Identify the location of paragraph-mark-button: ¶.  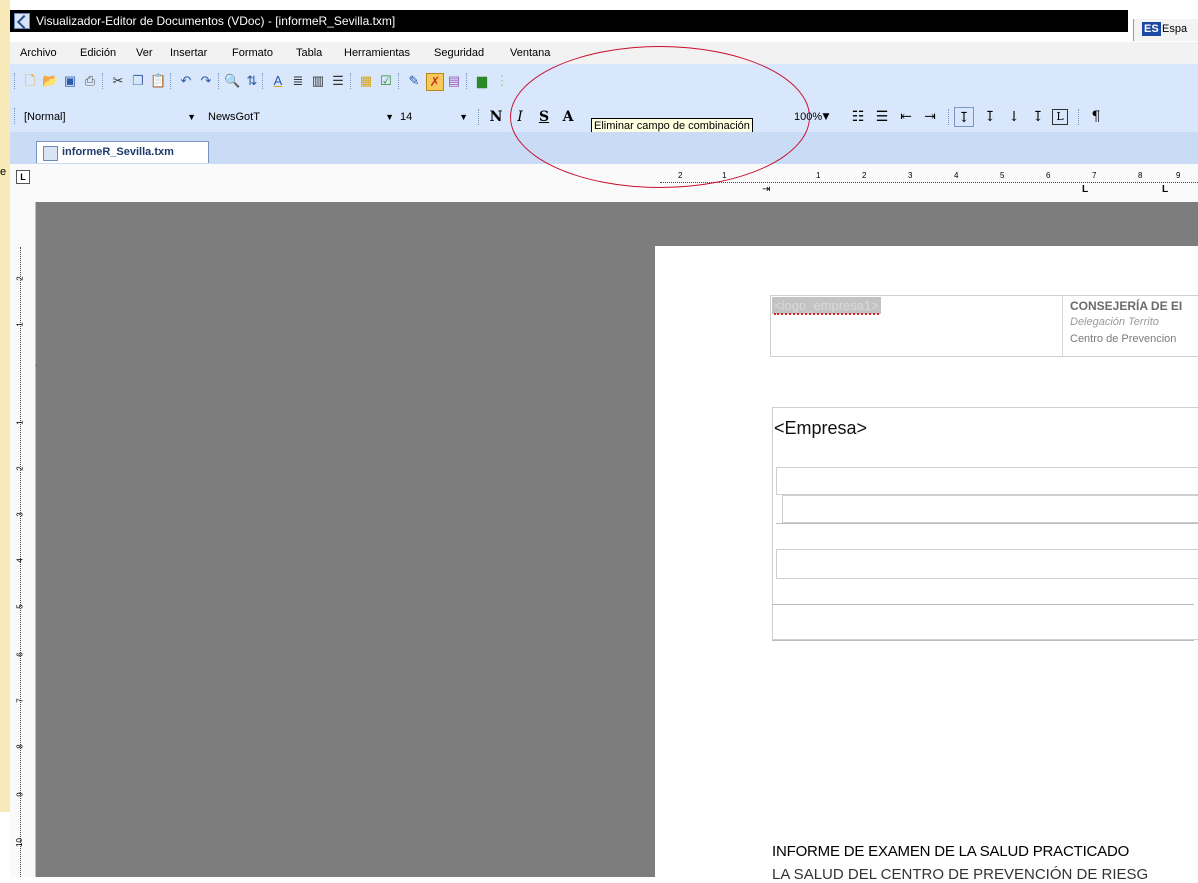
(1096, 117).